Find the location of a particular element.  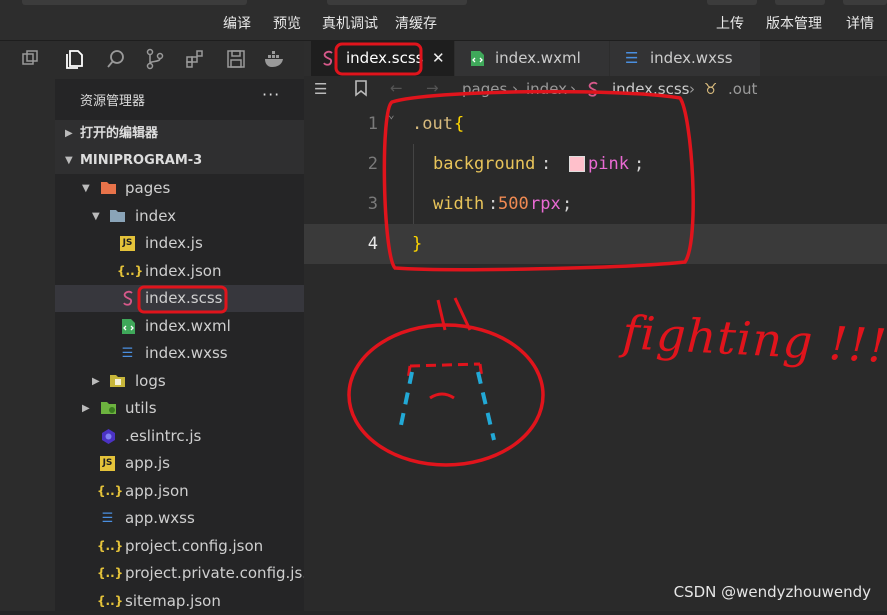

code-highlight-loop is located at coordinates (538, 180).